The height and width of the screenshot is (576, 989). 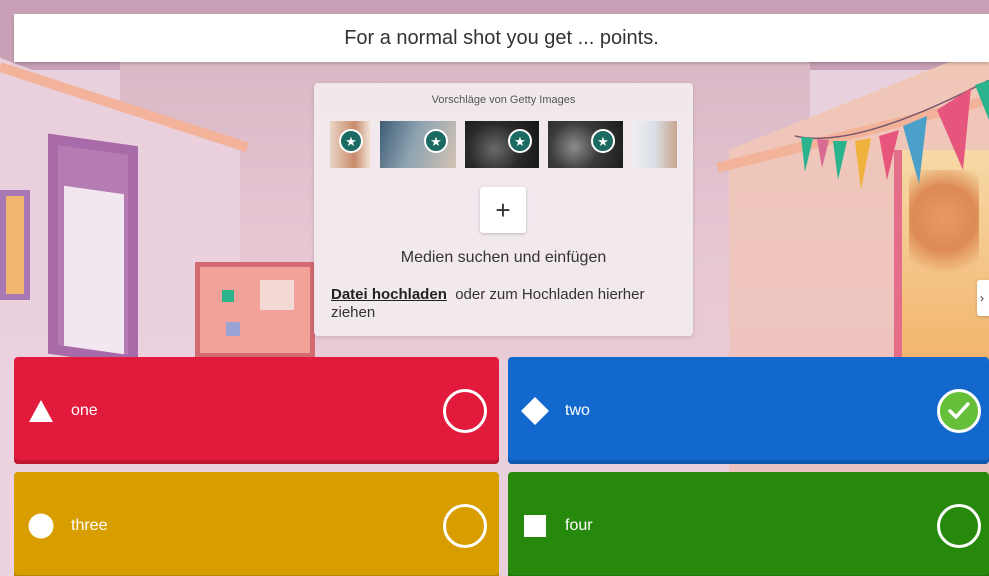 What do you see at coordinates (15, 245) in the screenshot?
I see `scene-window` at bounding box center [15, 245].